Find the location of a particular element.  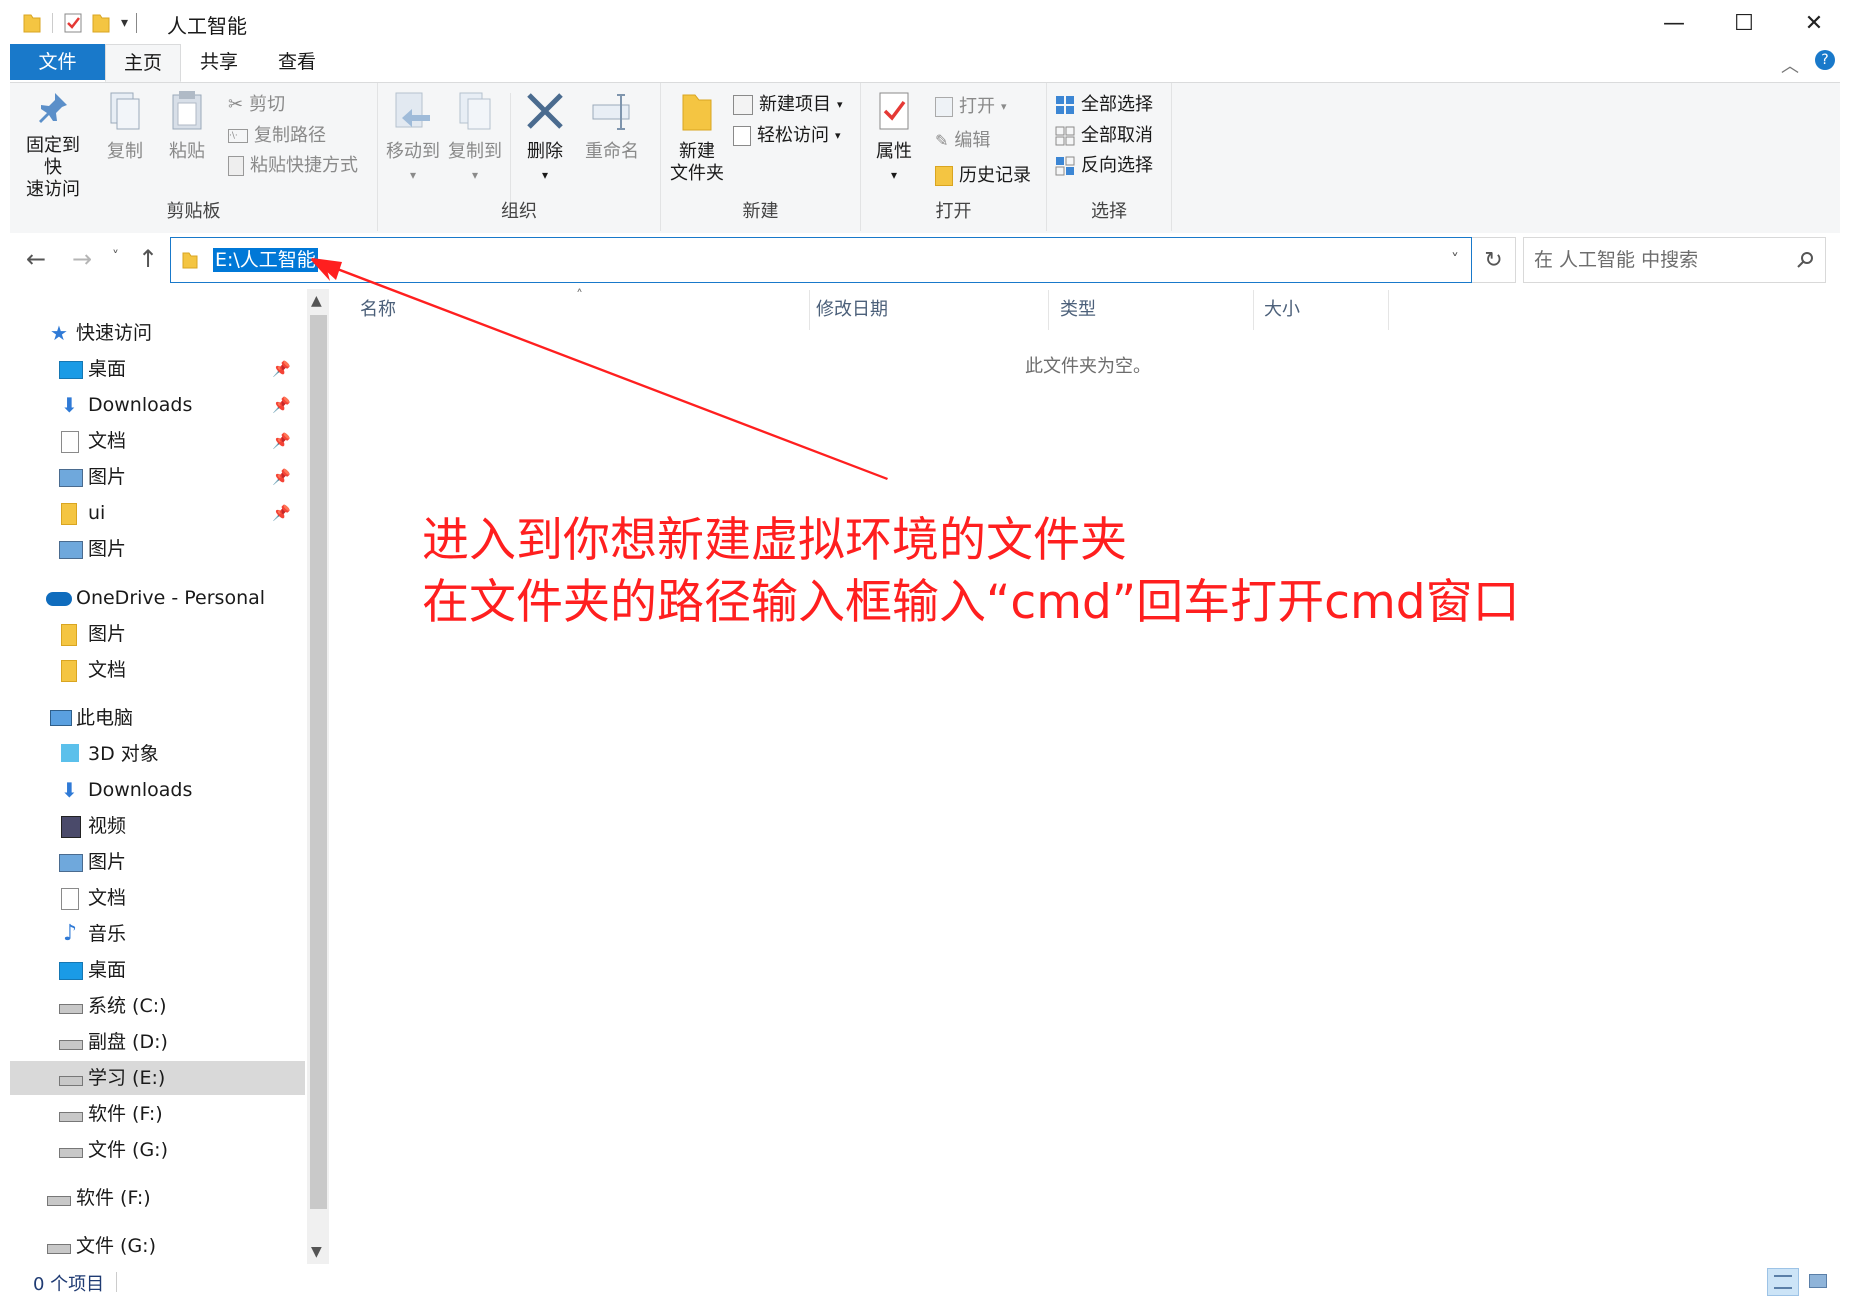

annotation-line-2: 在文件夹的路径输入框输入“cmd”回车打开cmd窗口 is located at coordinates (971, 602).